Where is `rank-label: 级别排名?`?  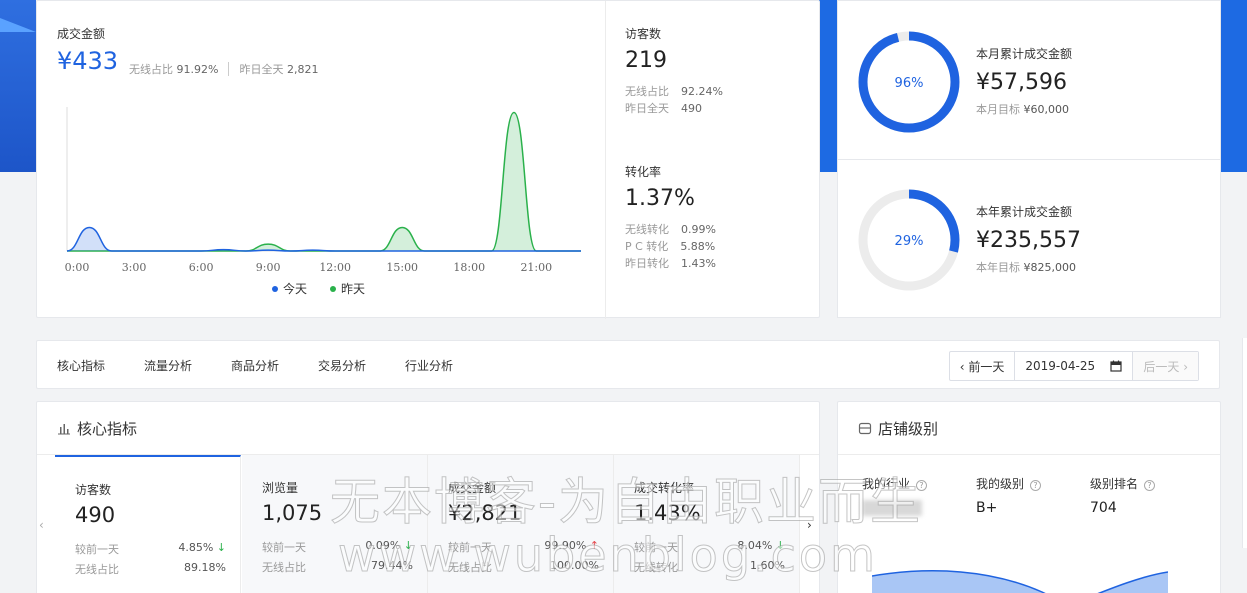 rank-label: 级别排名? is located at coordinates (1123, 483).